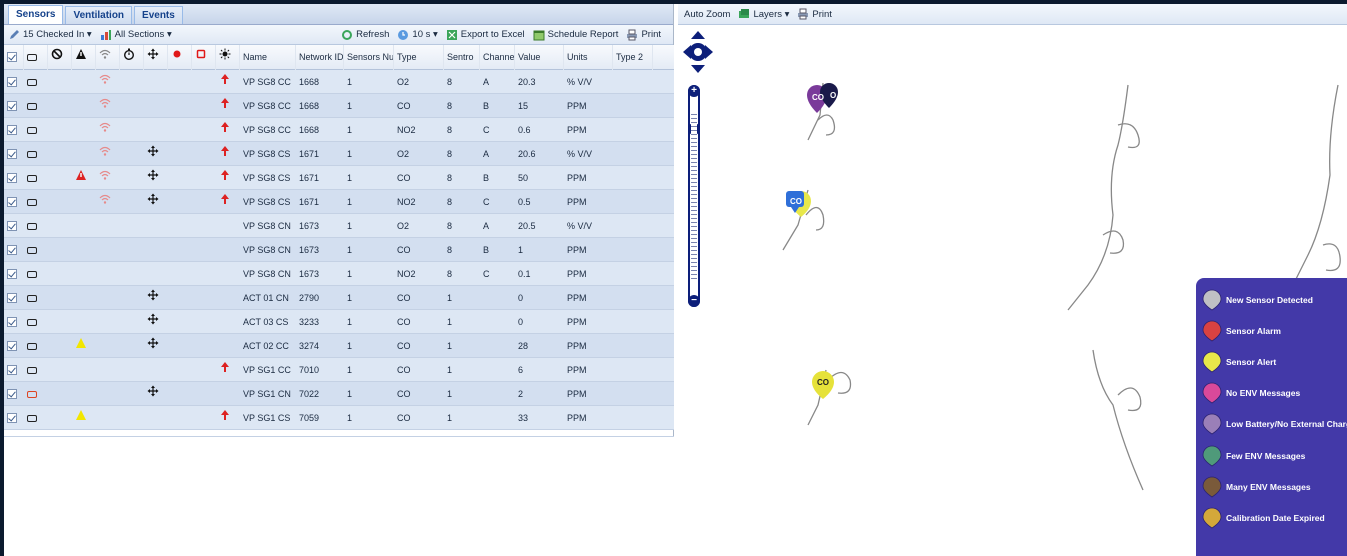 This screenshot has height=556, width=1347. I want to click on auto-zoom-button: Auto Zoom, so click(707, 14).